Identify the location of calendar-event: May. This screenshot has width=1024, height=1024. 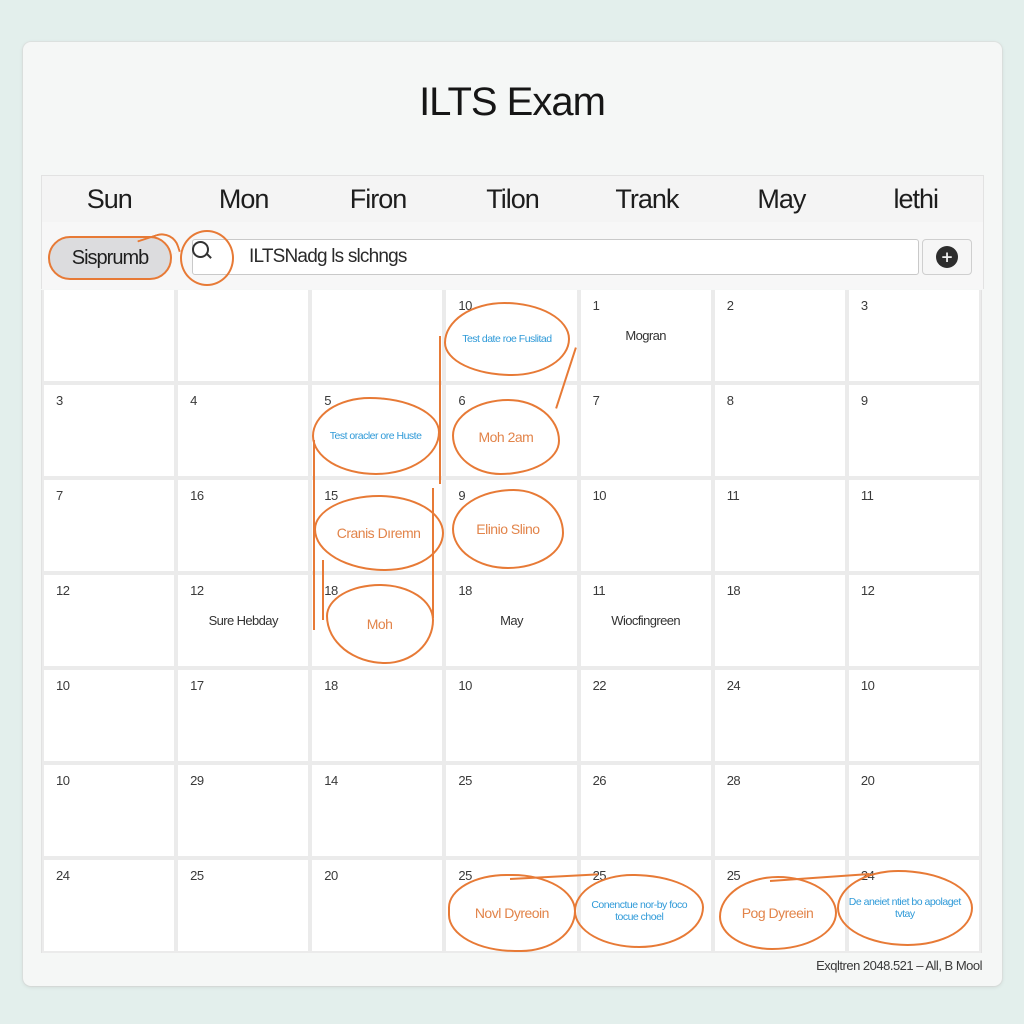
(511, 620).